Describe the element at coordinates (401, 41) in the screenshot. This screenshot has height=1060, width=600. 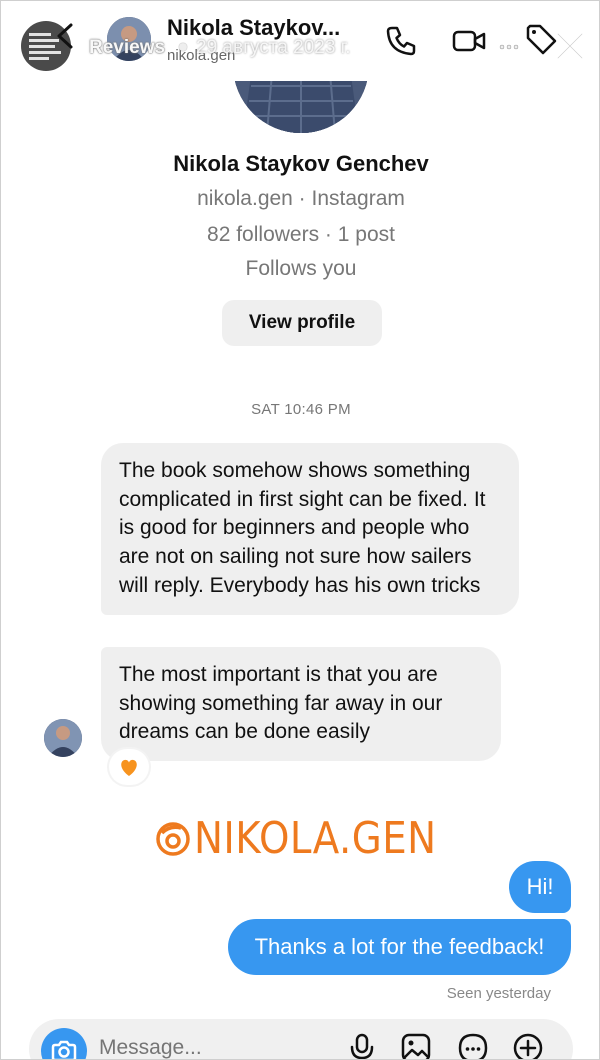
I see `phone-icon` at that location.